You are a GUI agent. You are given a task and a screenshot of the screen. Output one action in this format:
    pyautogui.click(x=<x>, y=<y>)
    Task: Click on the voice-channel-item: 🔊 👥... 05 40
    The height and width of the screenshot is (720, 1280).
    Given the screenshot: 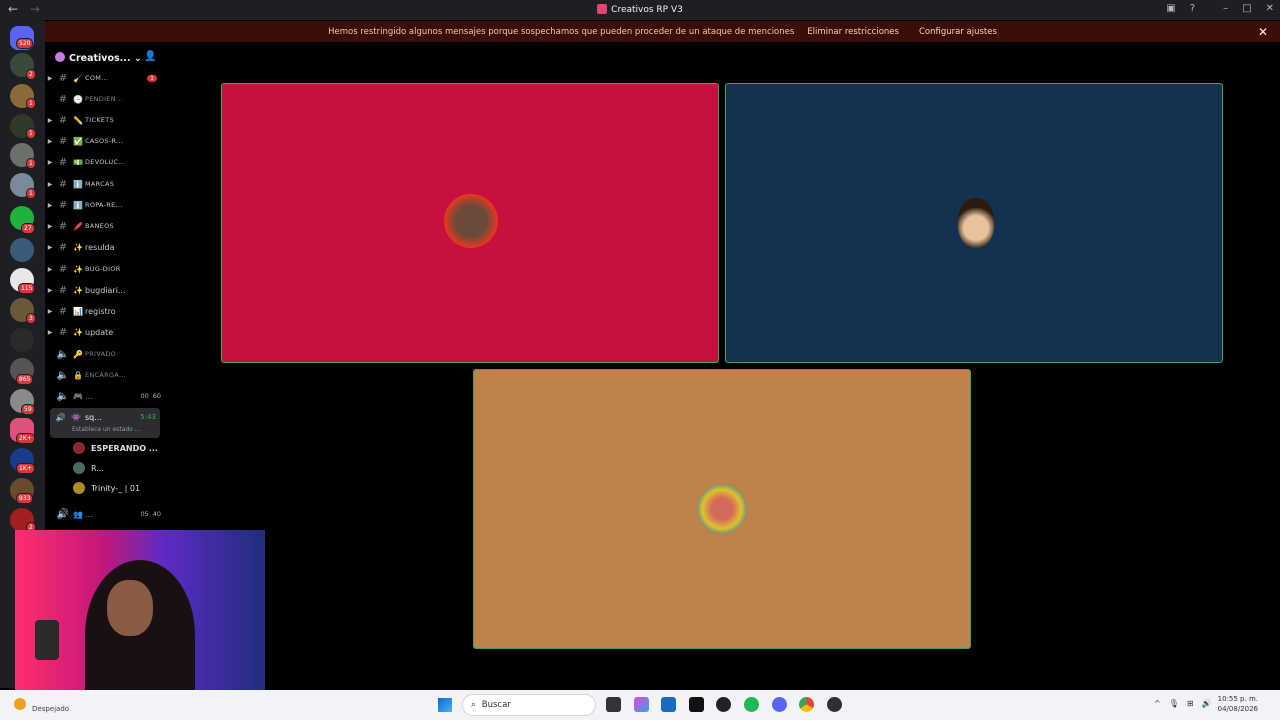 What is the action you would take?
    pyautogui.click(x=105, y=514)
    